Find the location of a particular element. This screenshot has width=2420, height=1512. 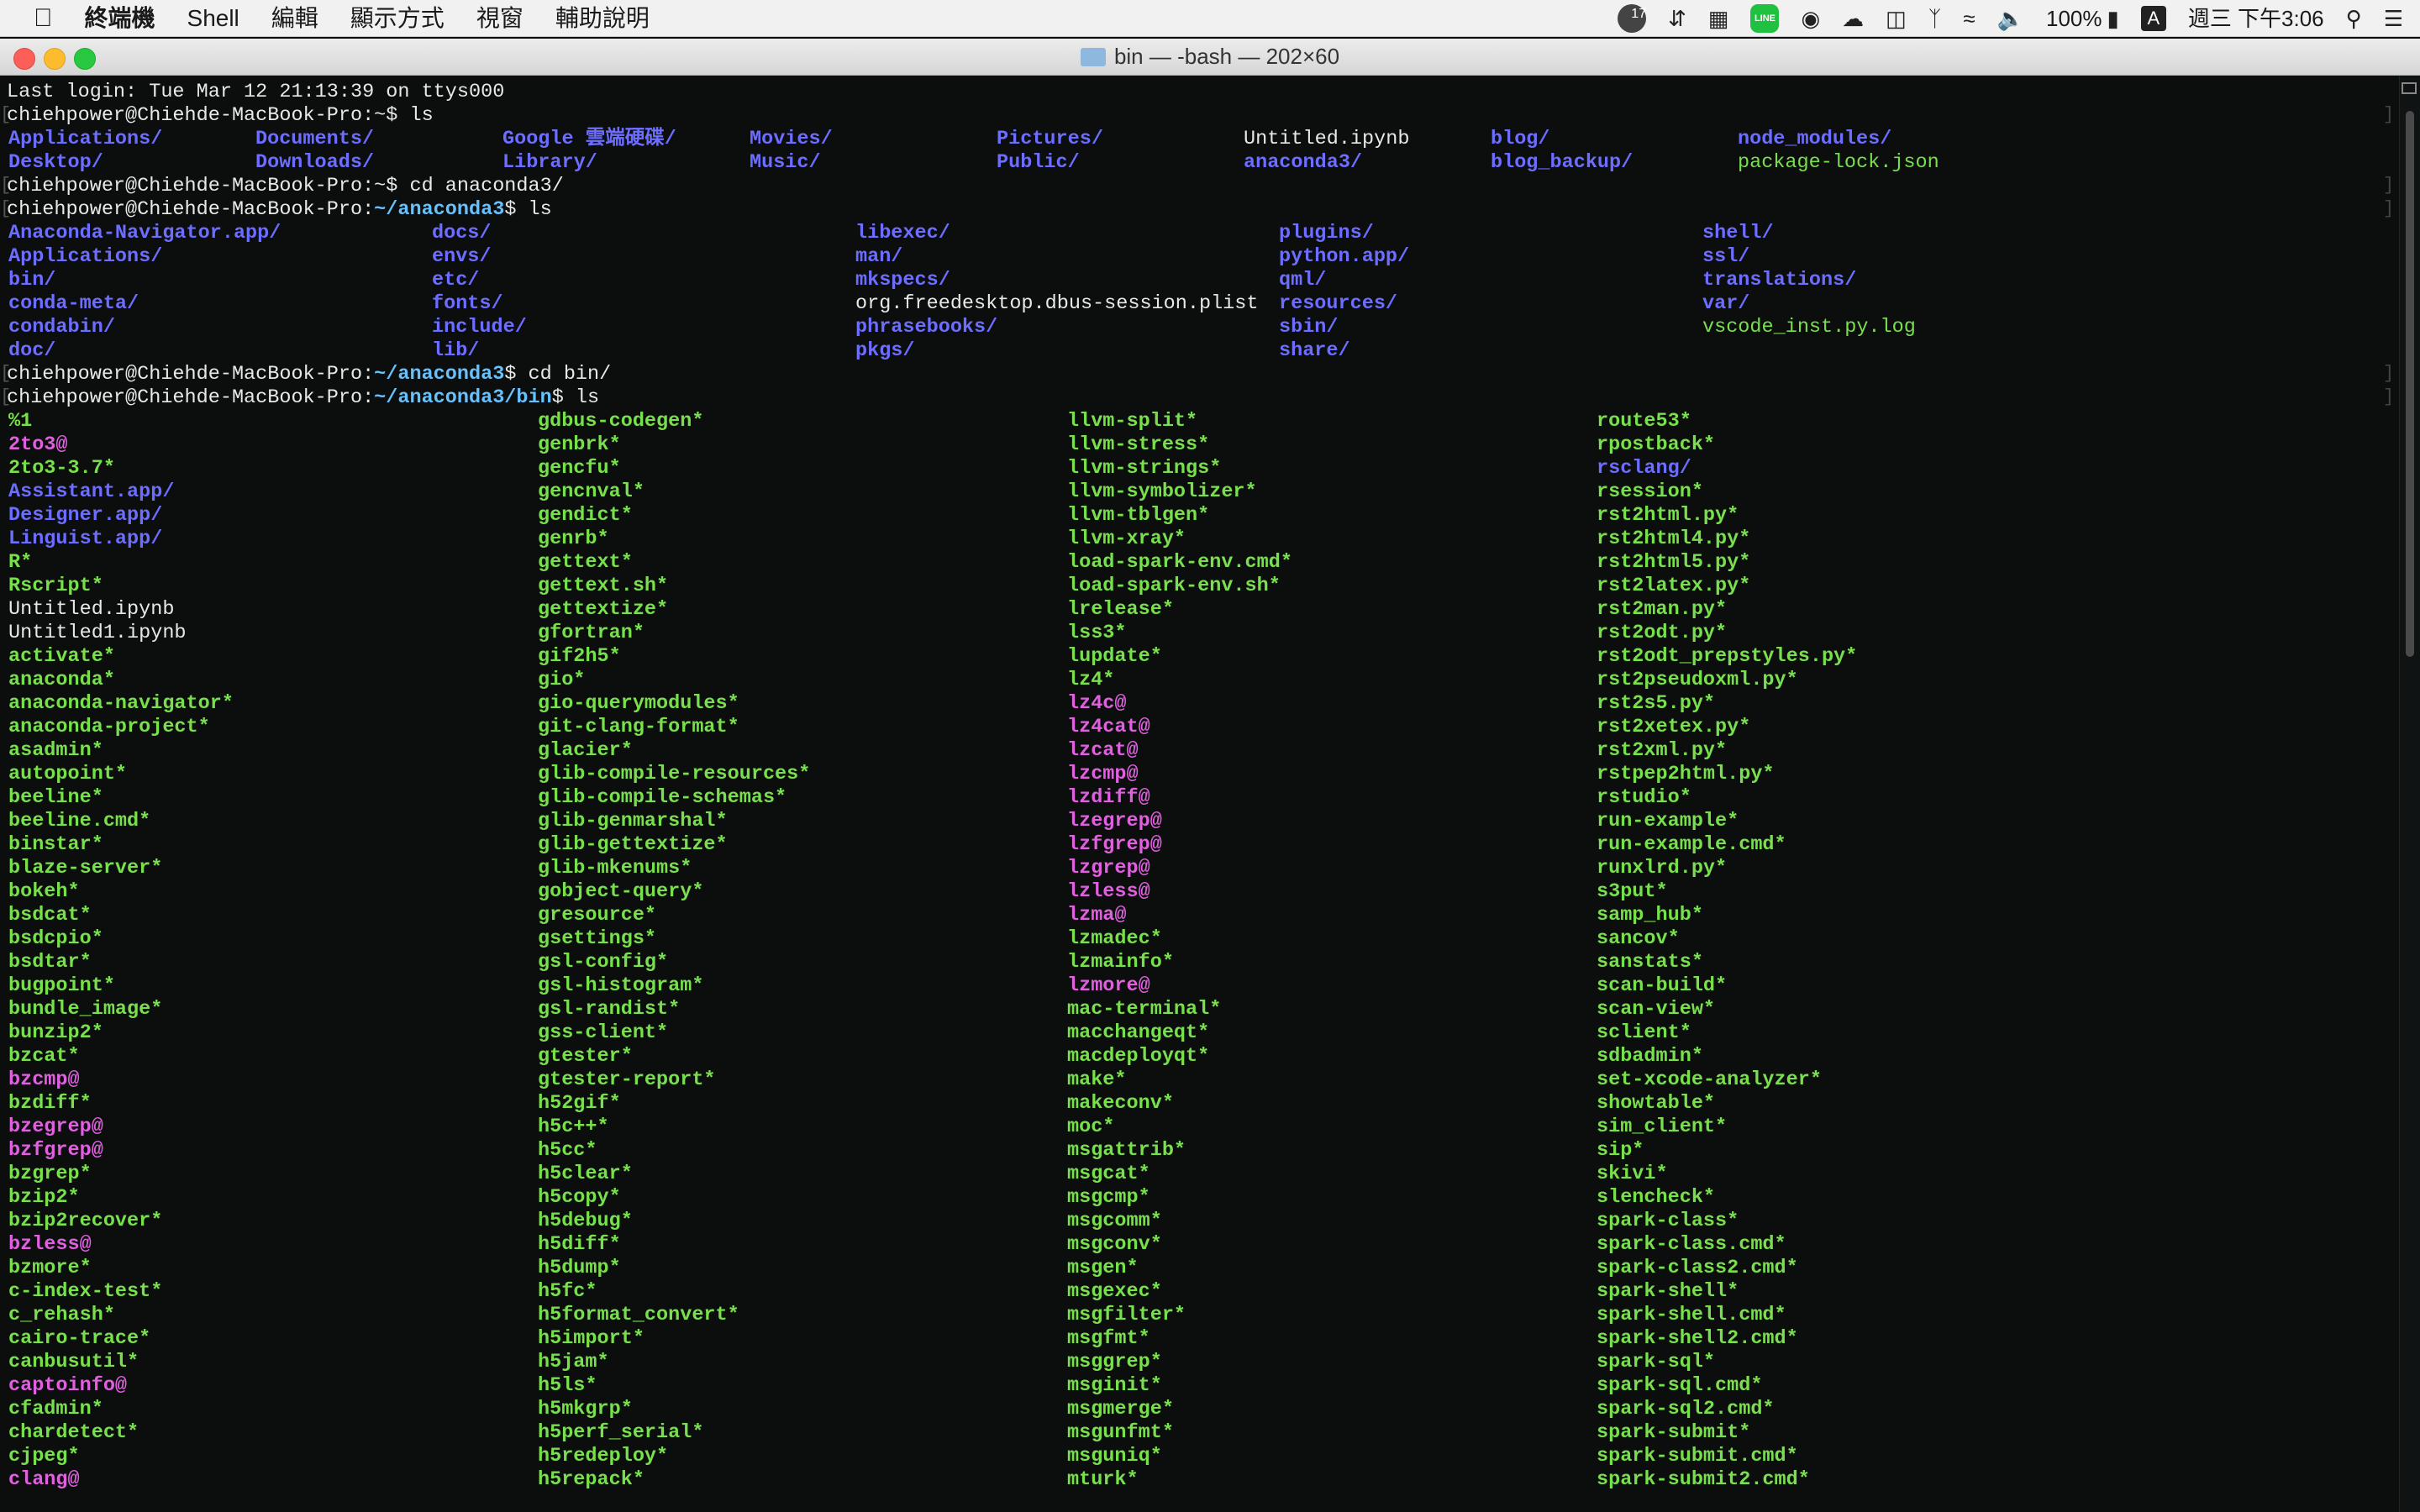

ls-entry: blog_backup/ is located at coordinates (1562, 162).